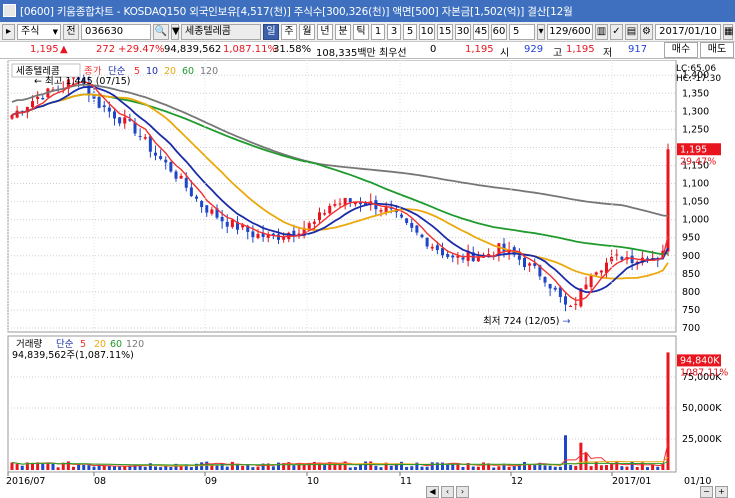  What do you see at coordinates (558, 53) in the screenshot?
I see `high-label: 고` at bounding box center [558, 53].